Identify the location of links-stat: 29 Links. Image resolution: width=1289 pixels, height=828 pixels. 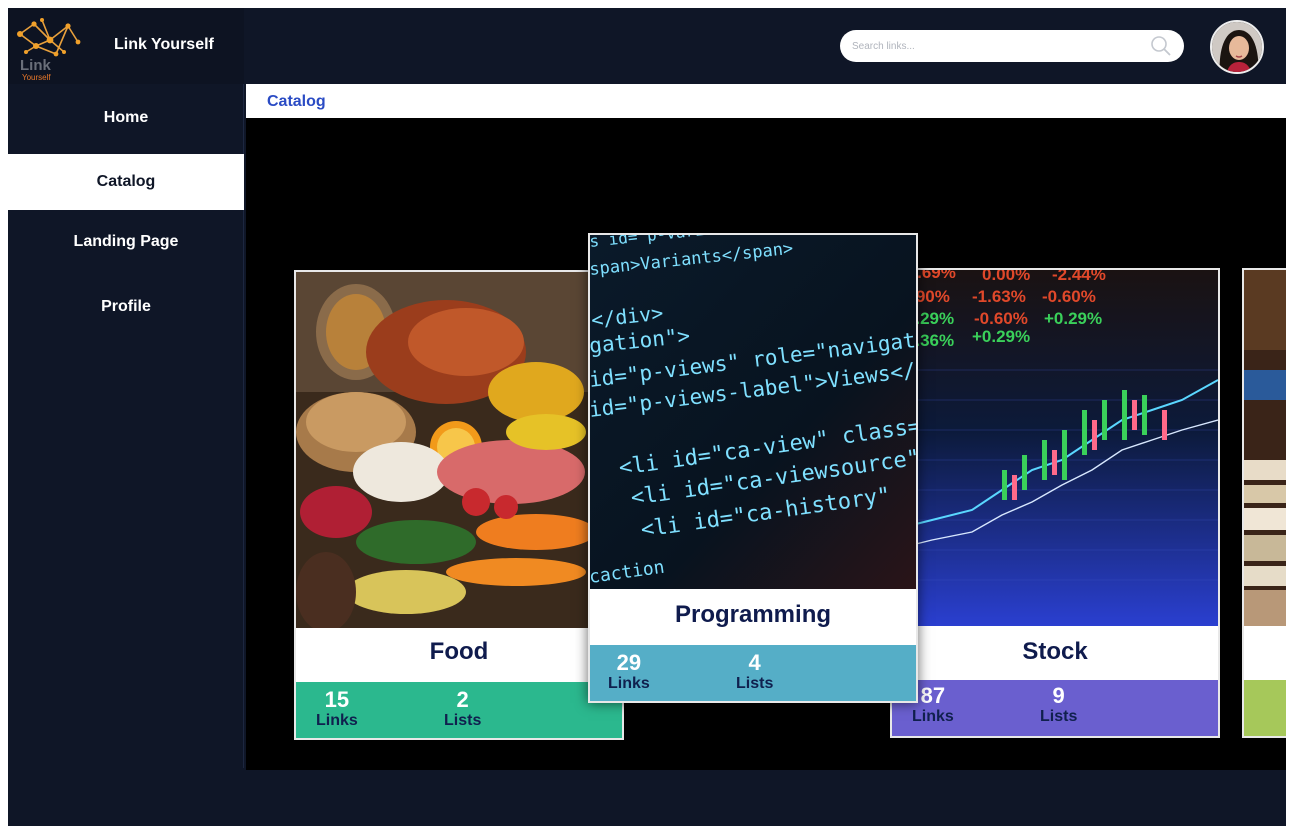
(629, 672).